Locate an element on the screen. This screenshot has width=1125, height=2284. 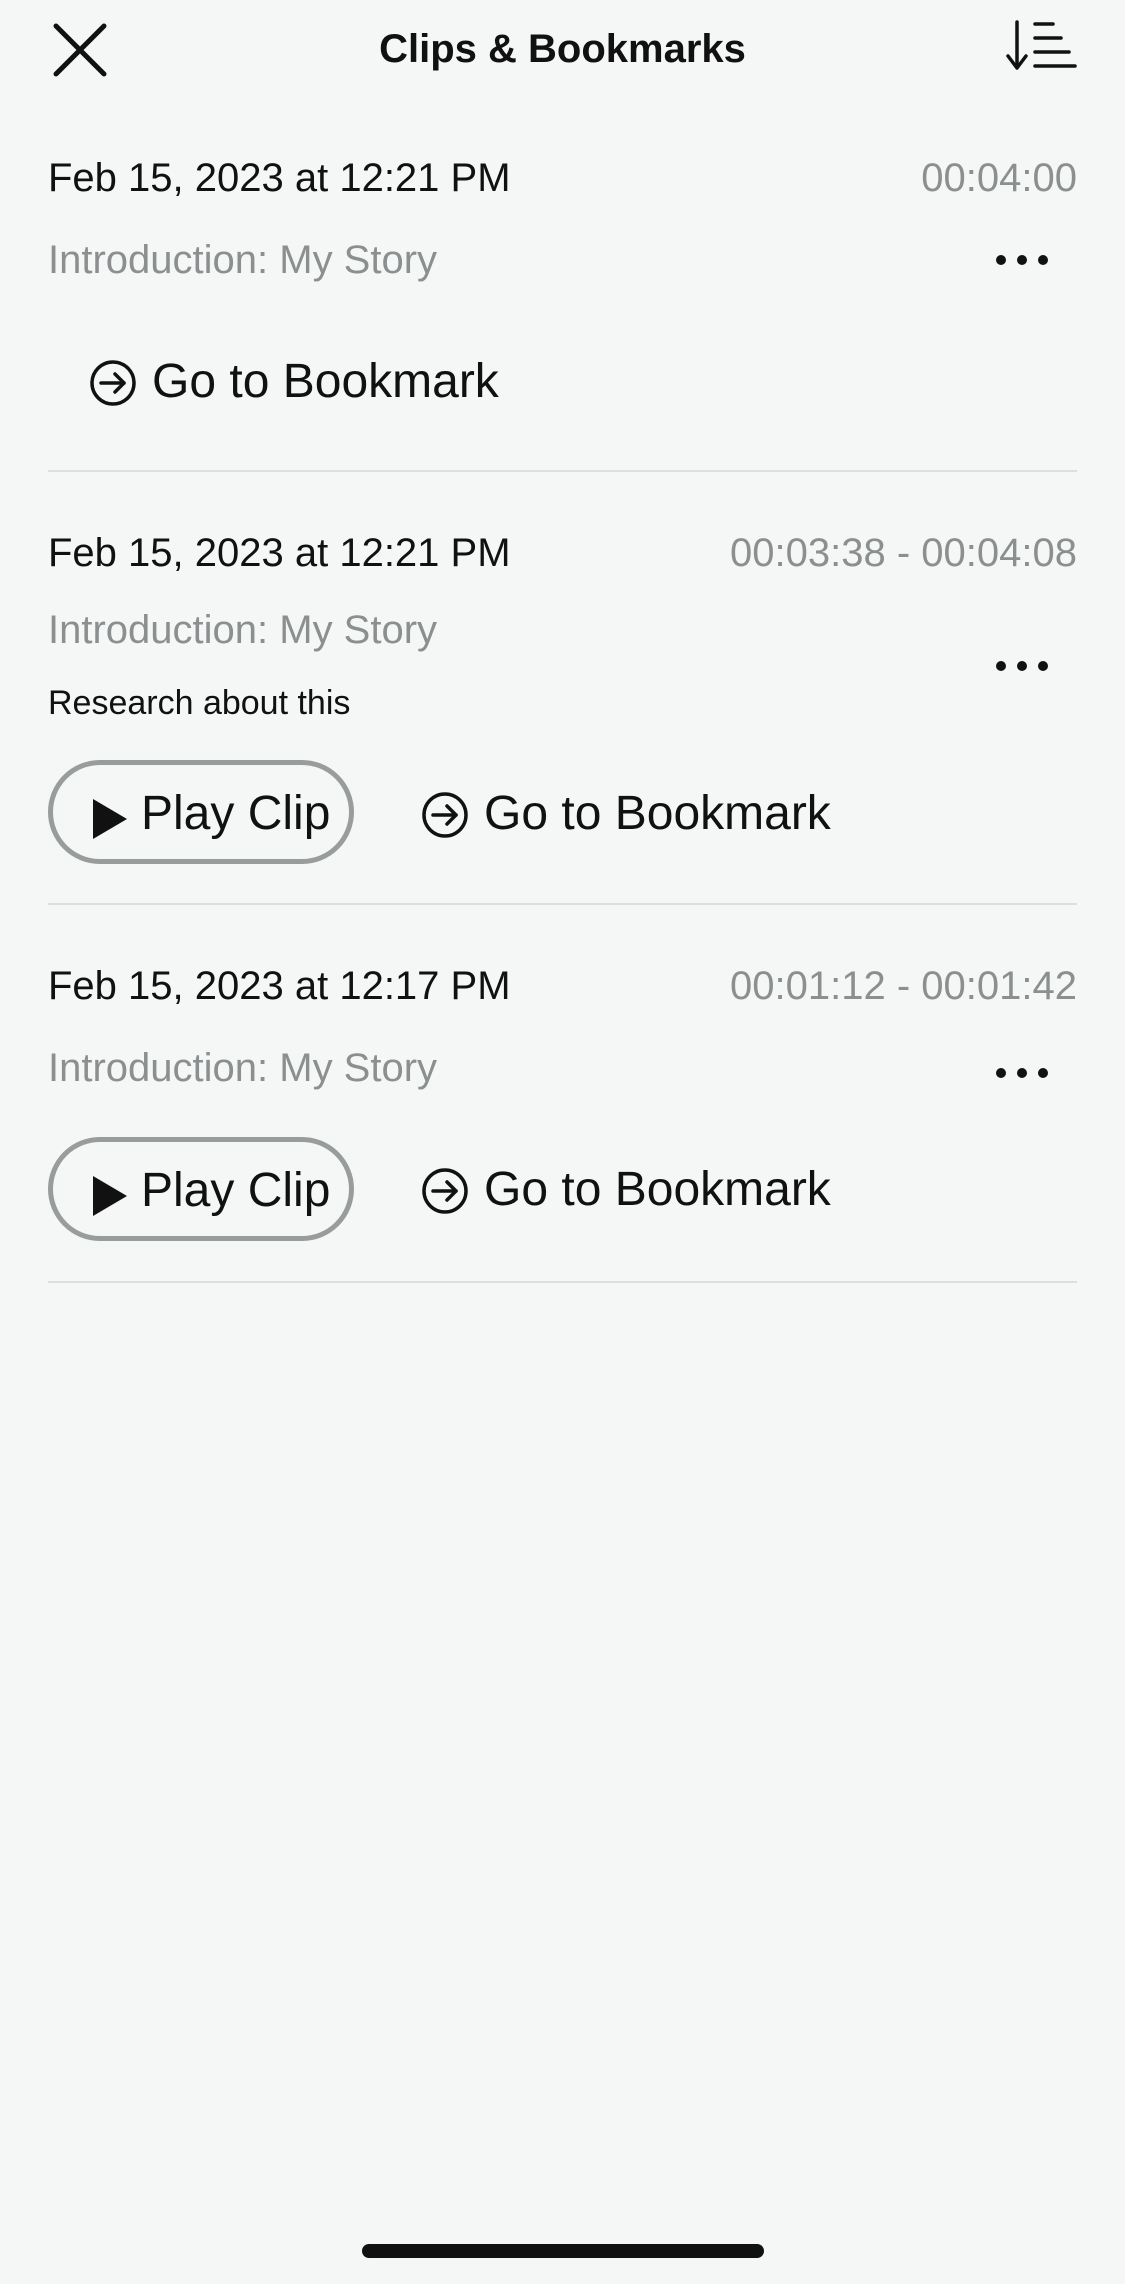
home-indicator is located at coordinates (563, 2251).